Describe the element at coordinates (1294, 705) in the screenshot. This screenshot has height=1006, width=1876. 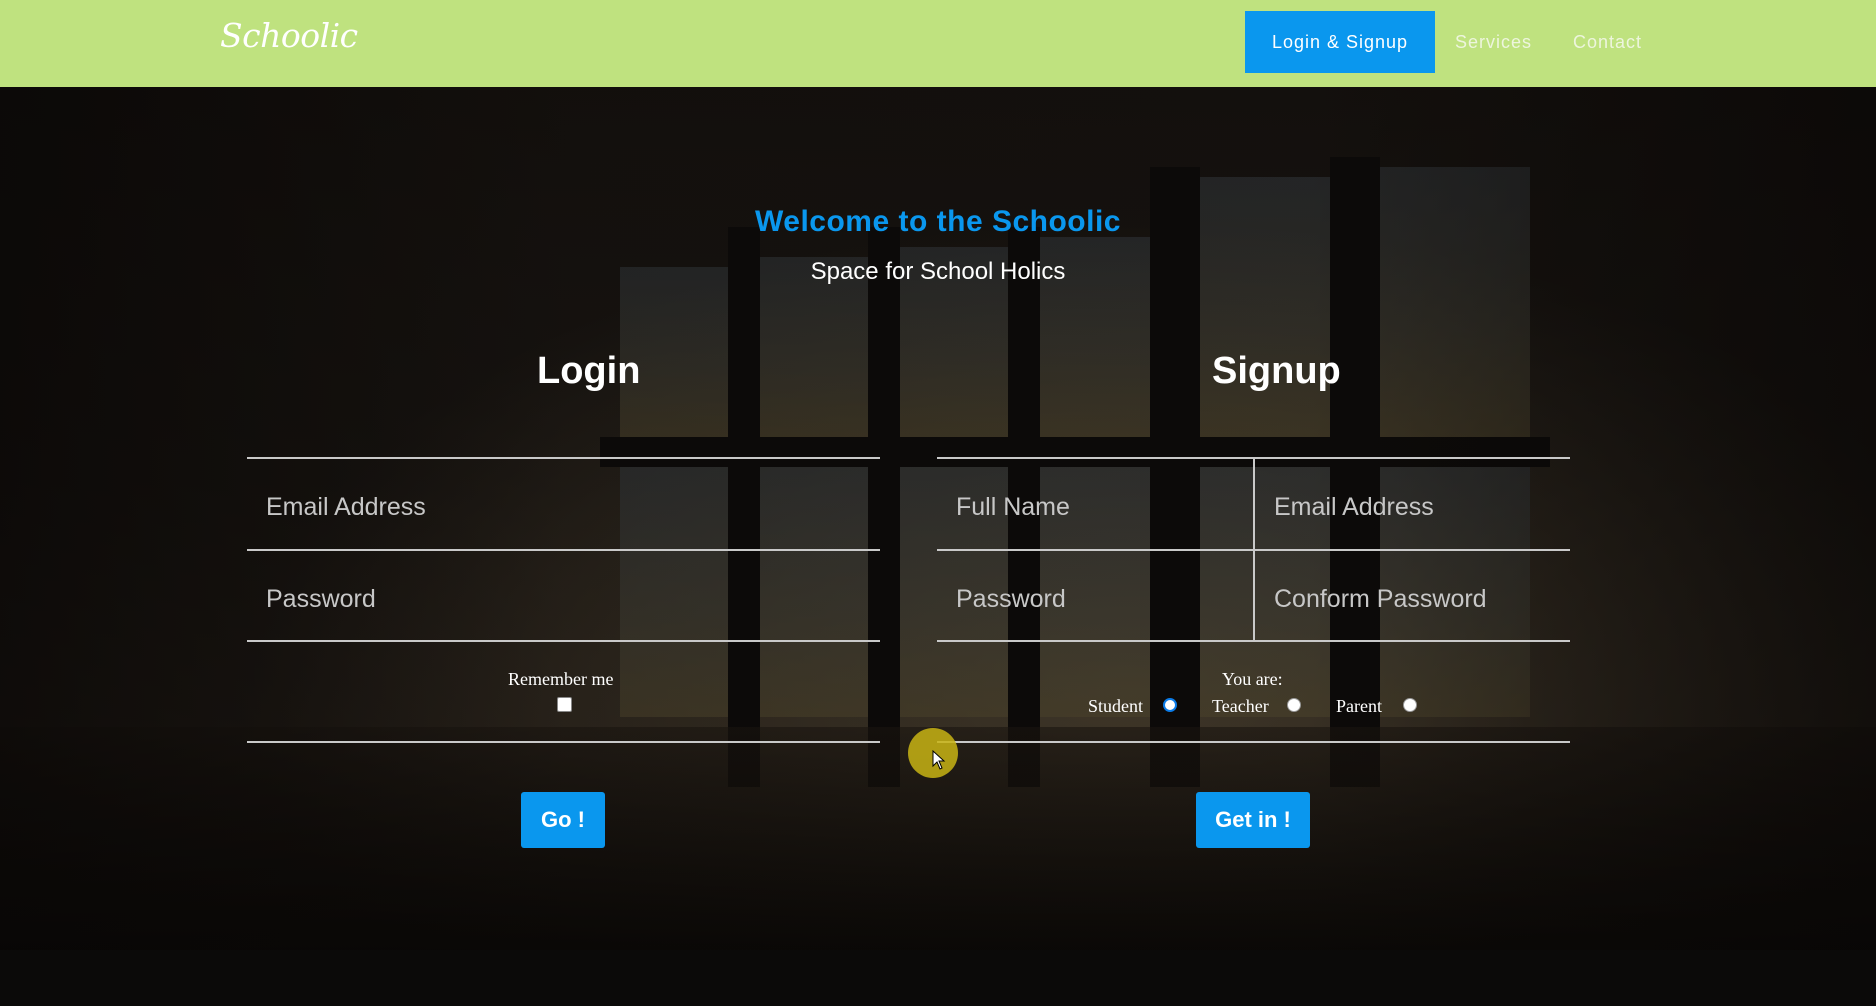
I see `role-teacher-radio` at that location.